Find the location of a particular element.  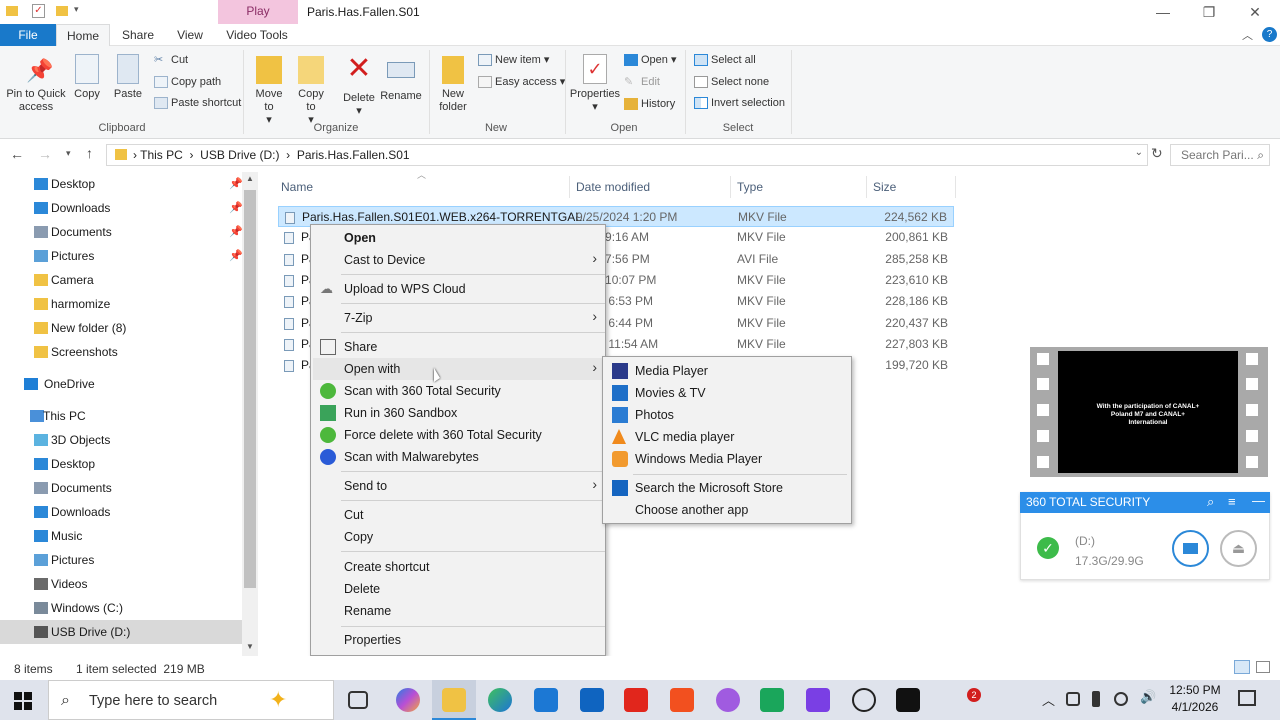

menu-item-copy: Copy is located at coordinates (358, 537).